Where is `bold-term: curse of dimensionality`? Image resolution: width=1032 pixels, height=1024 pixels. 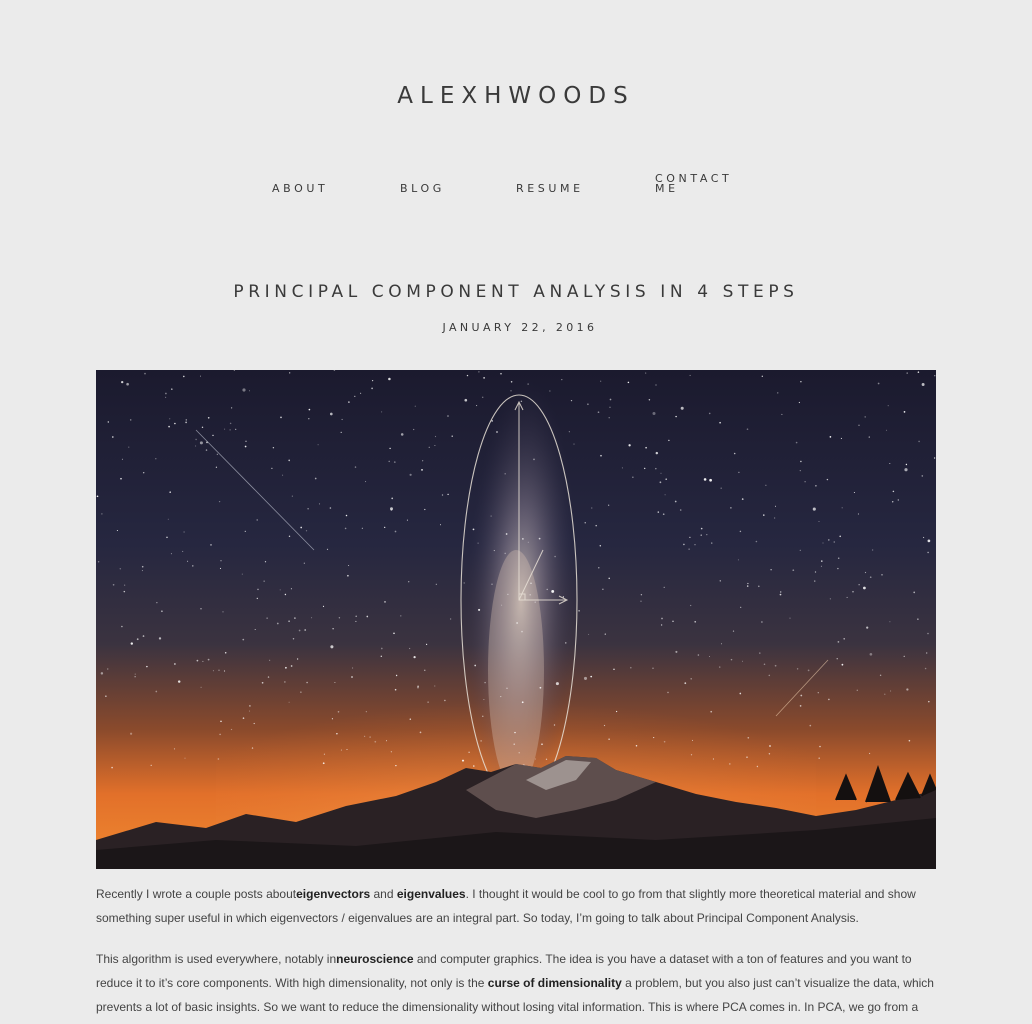
bold-term: curse of dimensionality is located at coordinates (554, 983).